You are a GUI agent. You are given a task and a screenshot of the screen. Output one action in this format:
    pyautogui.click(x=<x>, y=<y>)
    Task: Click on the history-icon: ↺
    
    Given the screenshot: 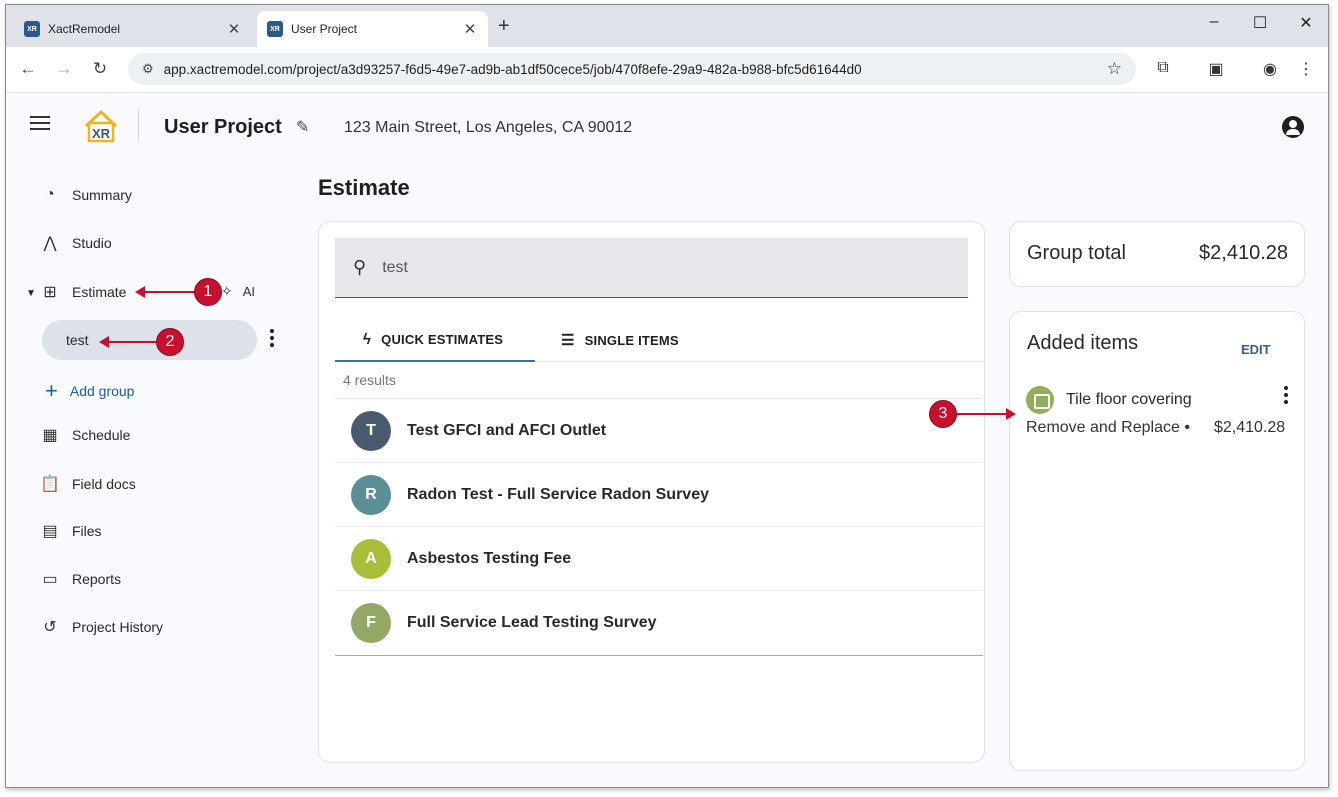 What is the action you would take?
    pyautogui.click(x=50, y=627)
    